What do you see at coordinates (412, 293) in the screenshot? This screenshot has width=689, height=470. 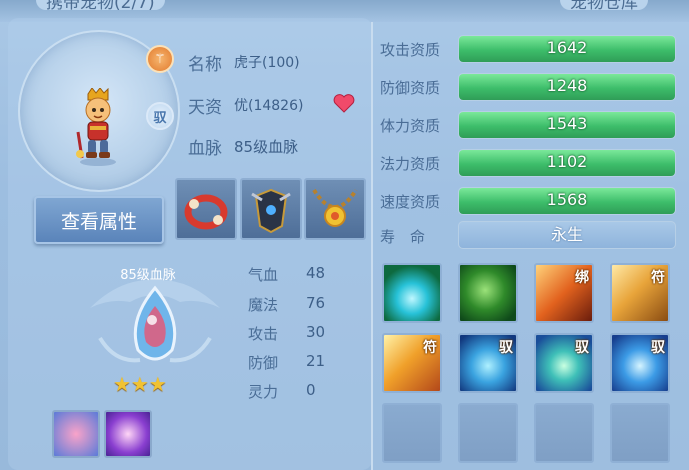 I see `water-spirit-skill-icon` at bounding box center [412, 293].